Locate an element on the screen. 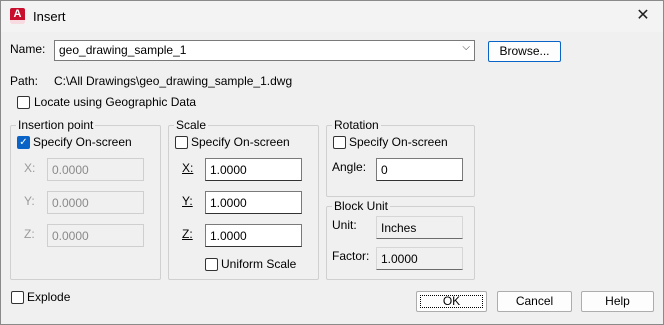 This screenshot has height=325, width=664. insertion-x-field: 0.0000 is located at coordinates (95, 169).